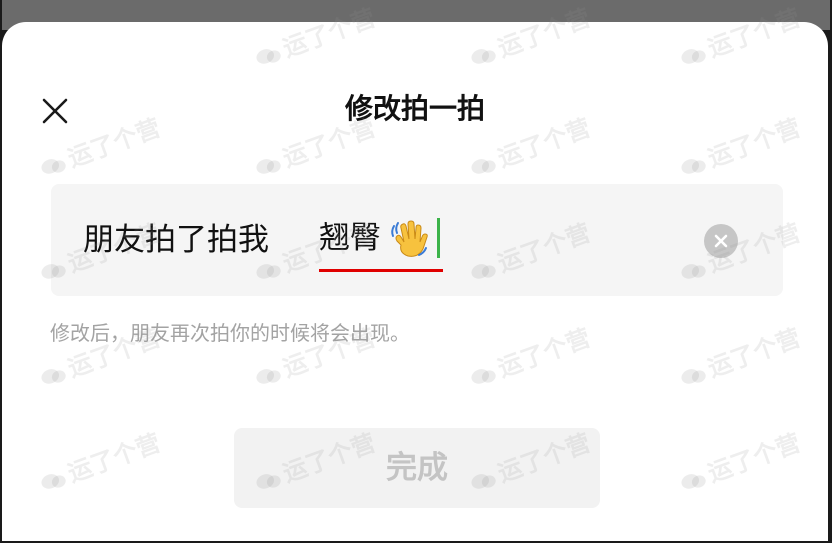 Image resolution: width=832 pixels, height=543 pixels. I want to click on pat-suffix-field: 翘臀, so click(380, 241).